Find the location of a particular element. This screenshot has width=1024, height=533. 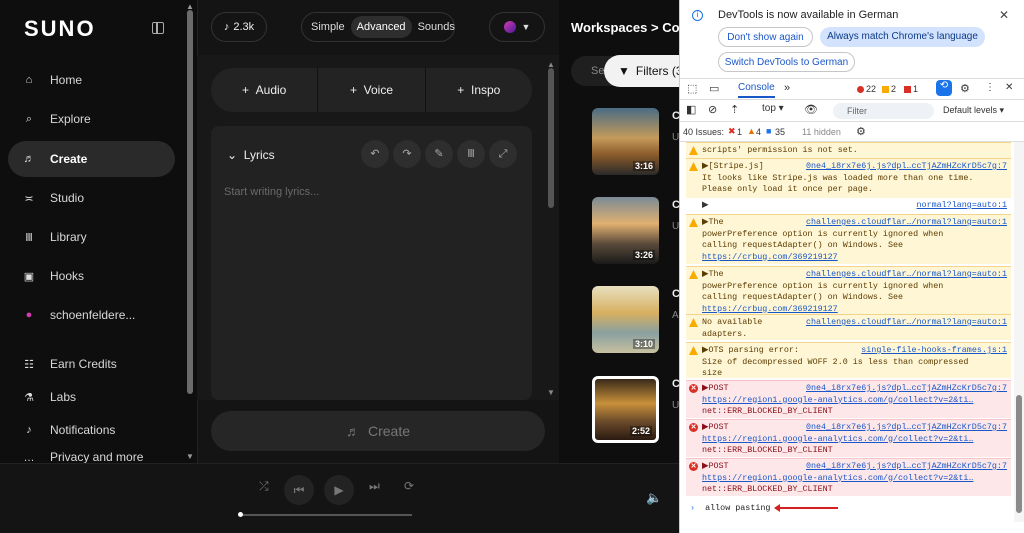

shuffle-icon: ⤮ is located at coordinates (264, 486).